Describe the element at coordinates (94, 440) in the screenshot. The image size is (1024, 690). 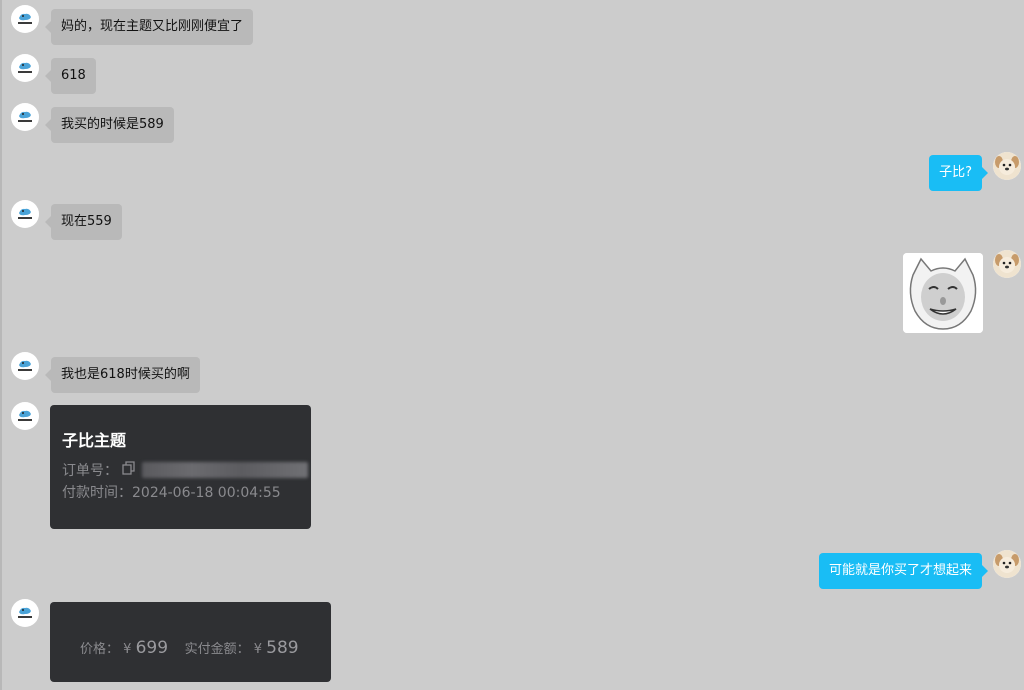
I see `order-title: 子比主题` at that location.